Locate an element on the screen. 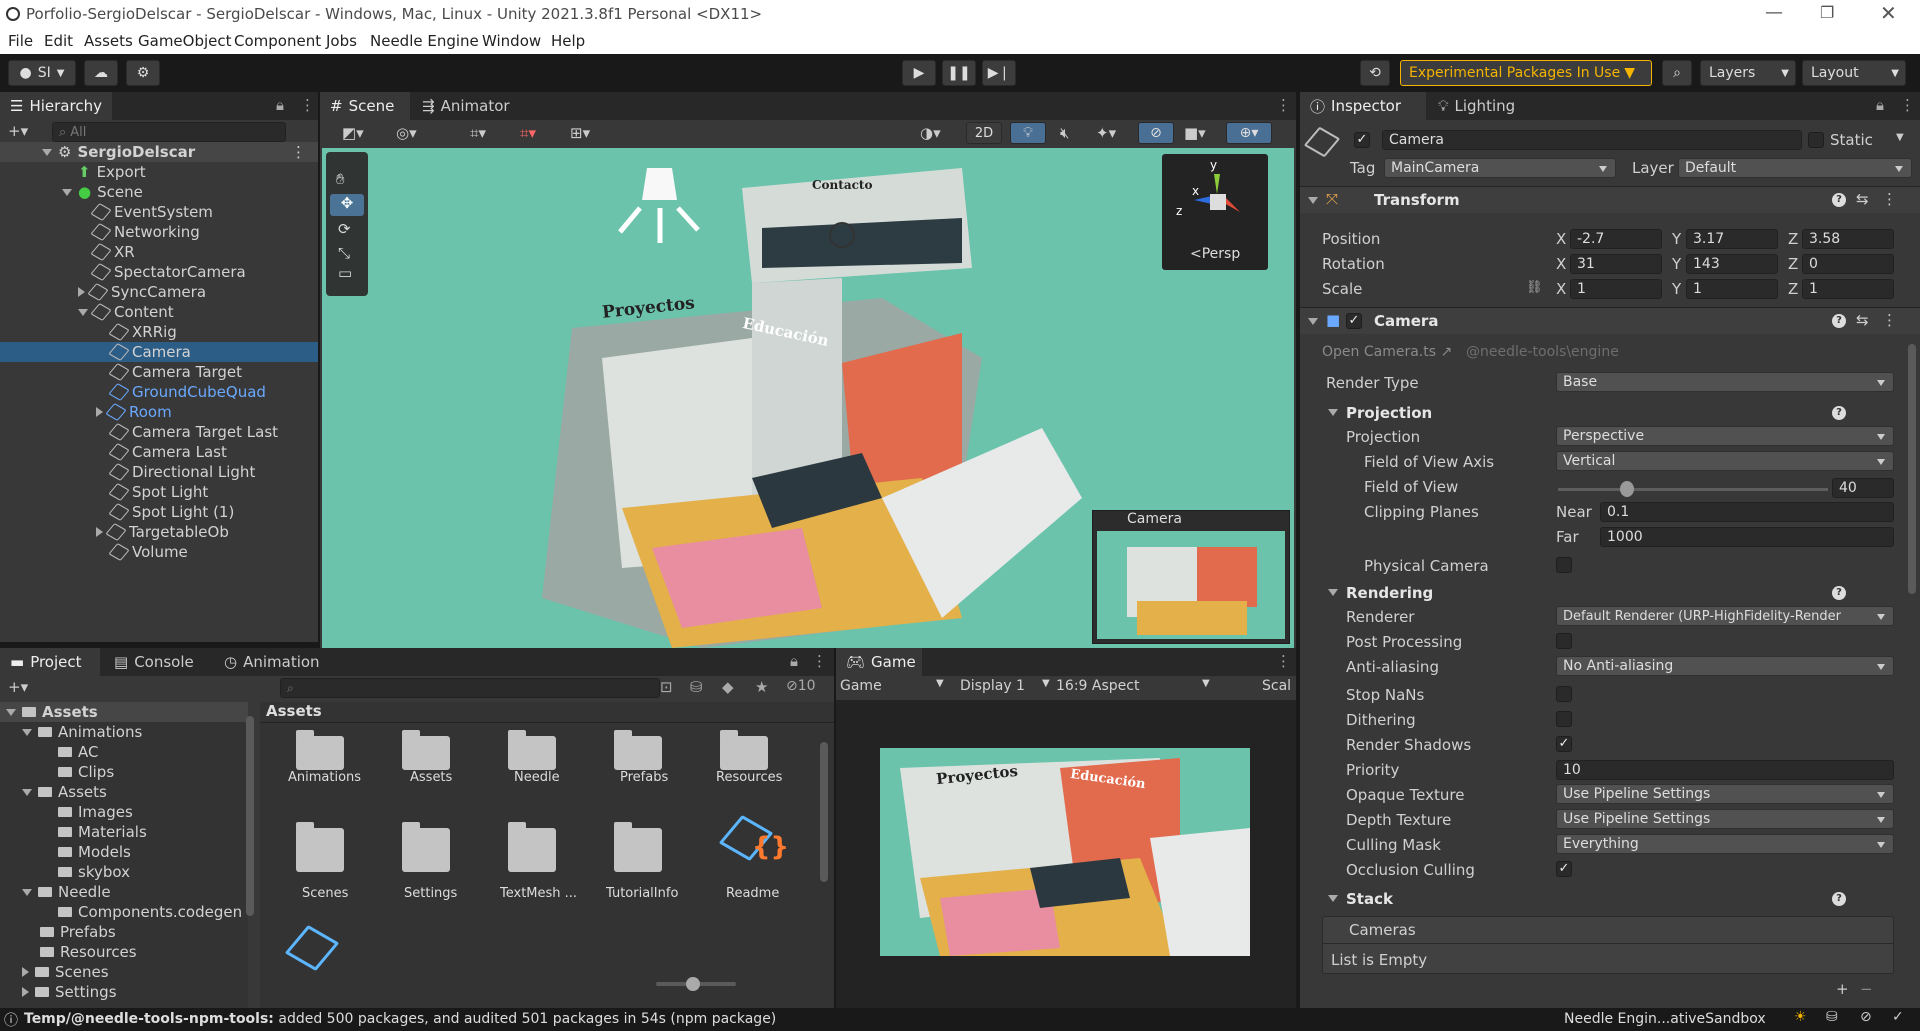  static-dropdown-arrow: ▼ is located at coordinates (1900, 137).